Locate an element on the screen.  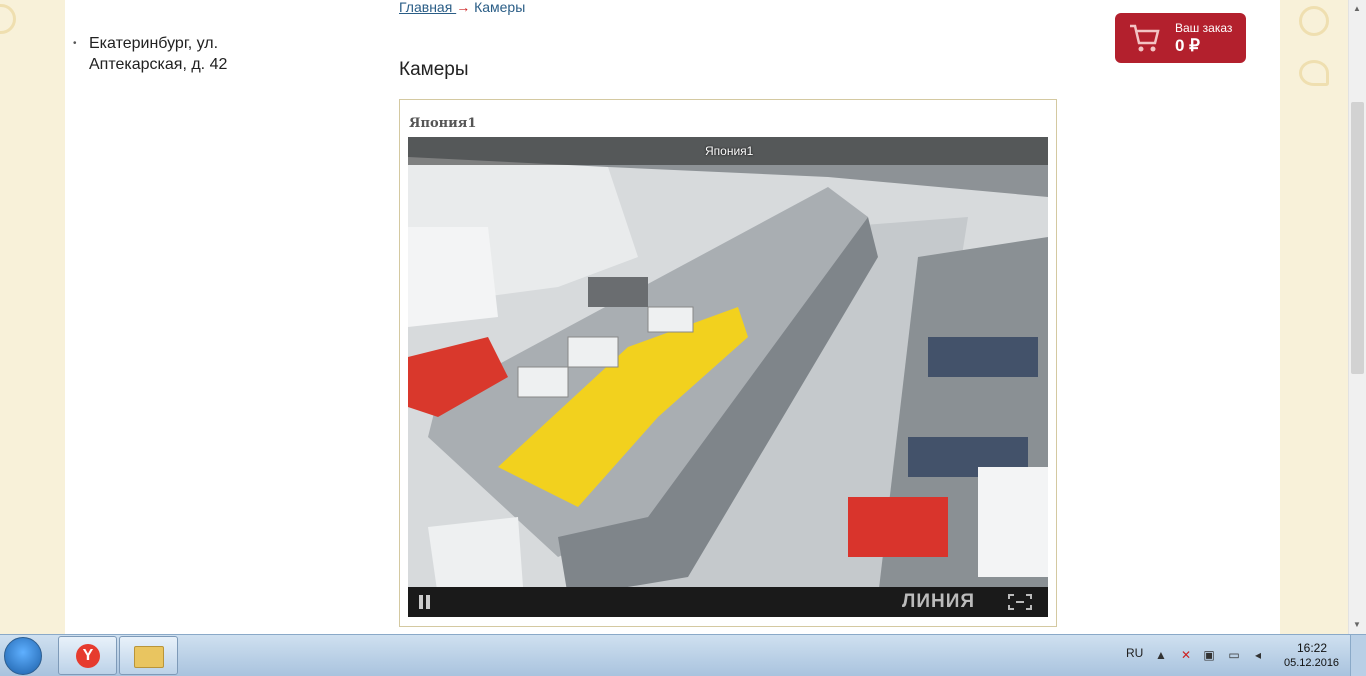
volume-icon: ◂ is located at coordinates (1258, 655).